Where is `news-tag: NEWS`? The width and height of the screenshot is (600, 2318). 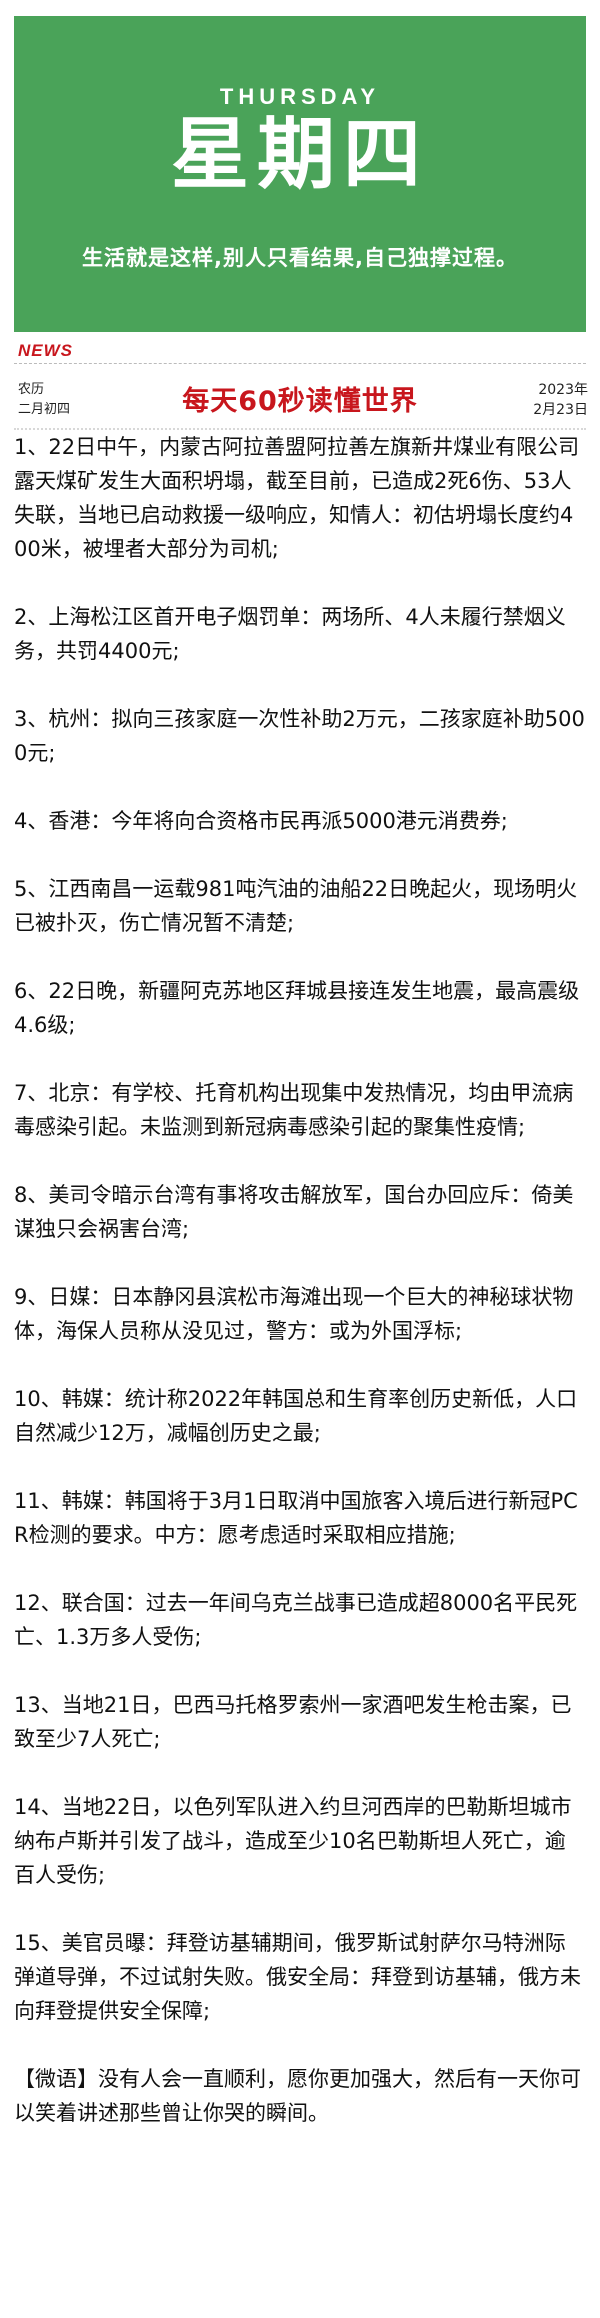 news-tag: NEWS is located at coordinates (45, 350).